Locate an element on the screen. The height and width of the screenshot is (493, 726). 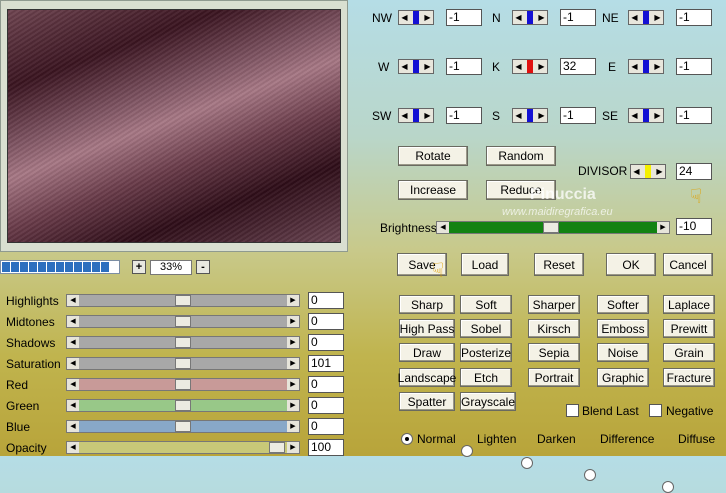
filter-portrait-button: Portrait is located at coordinates (554, 377).